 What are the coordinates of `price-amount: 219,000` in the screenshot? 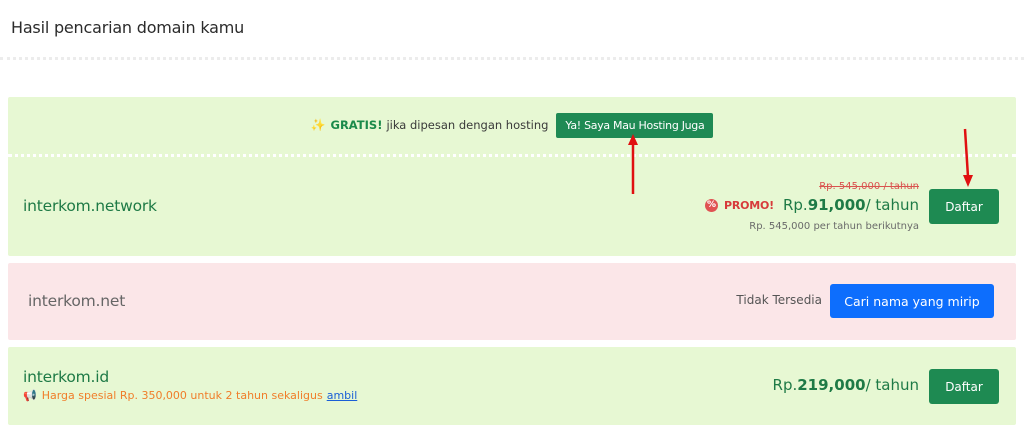 It's located at (831, 385).